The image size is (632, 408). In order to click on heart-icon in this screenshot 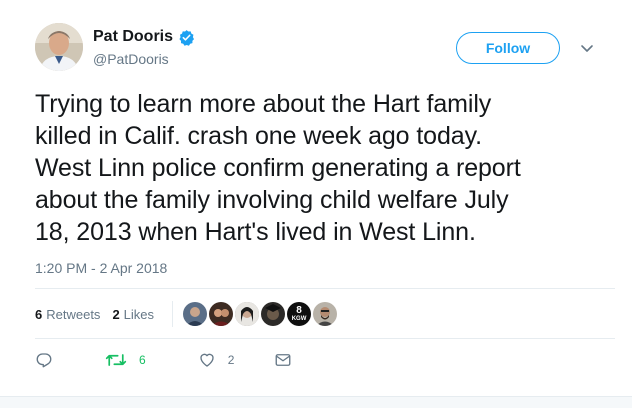, I will do `click(207, 360)`.